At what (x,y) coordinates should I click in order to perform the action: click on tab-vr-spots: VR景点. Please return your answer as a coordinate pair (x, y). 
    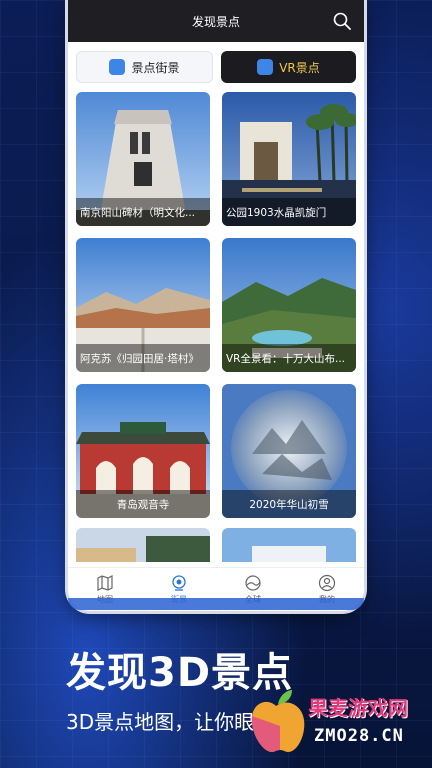
    Looking at the image, I should click on (288, 67).